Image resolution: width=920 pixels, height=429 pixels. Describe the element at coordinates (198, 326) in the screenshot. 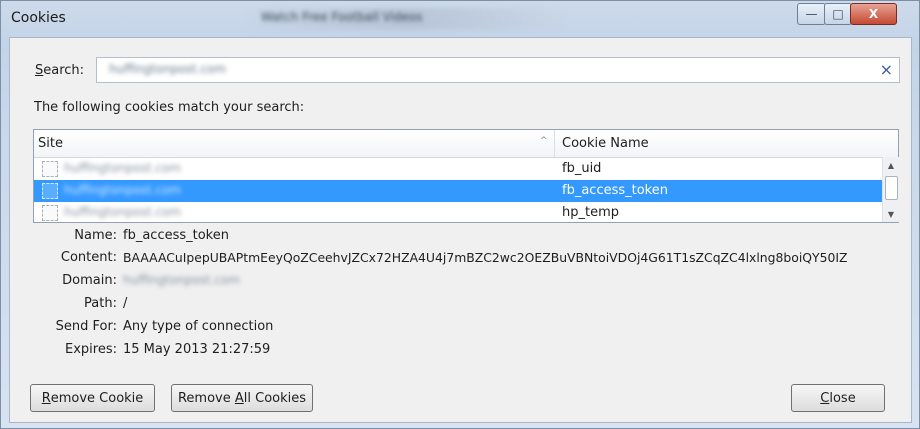

I see `detail-value: Any type of connection` at that location.